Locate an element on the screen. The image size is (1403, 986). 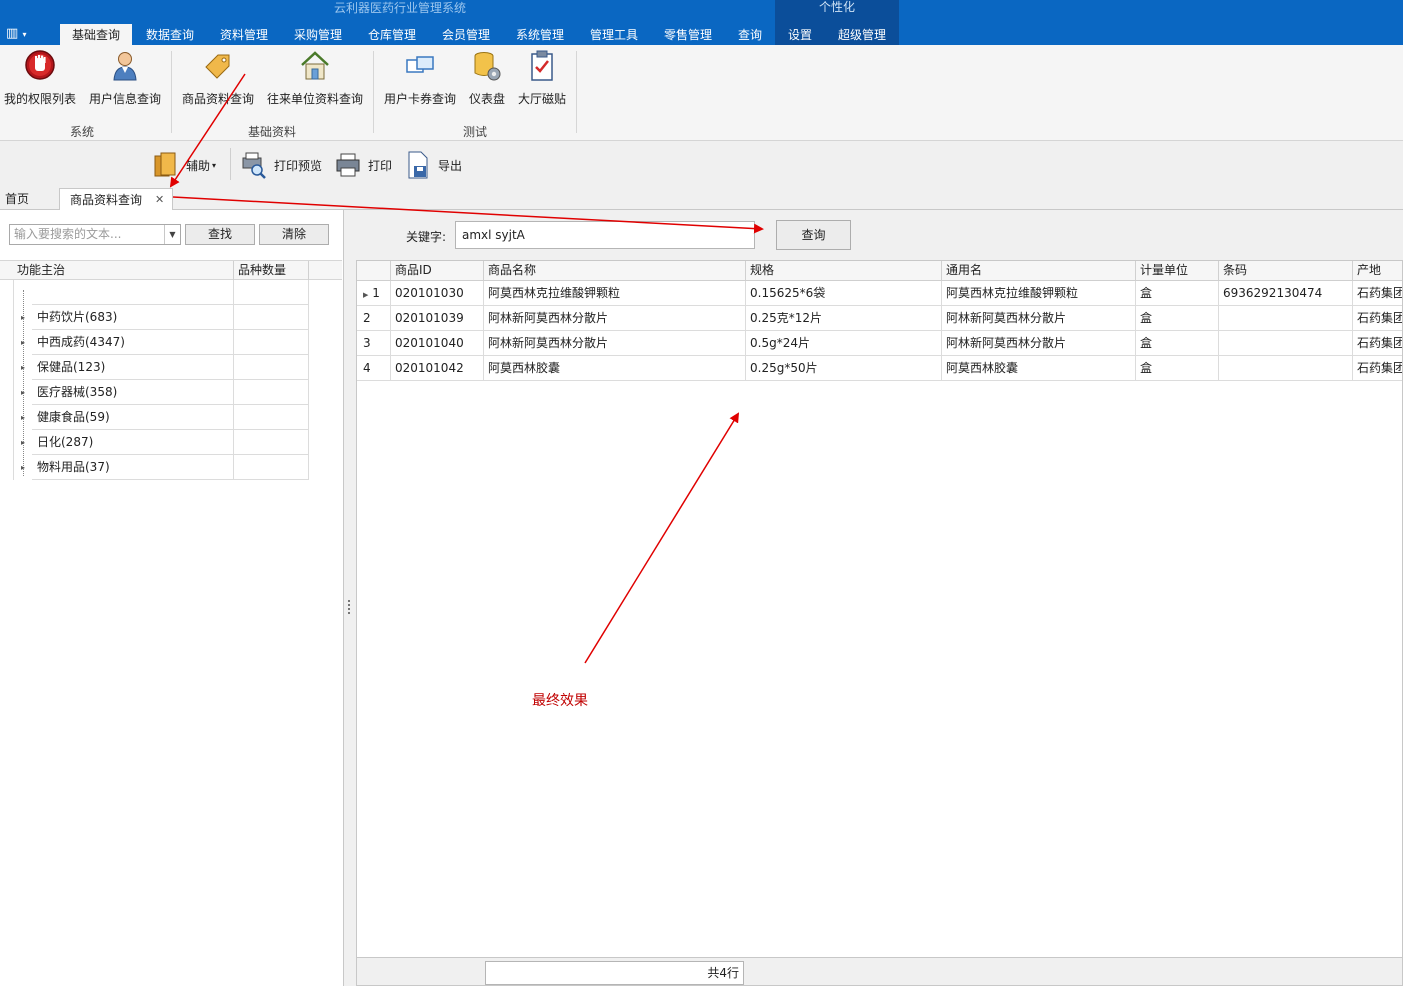
cell-barcode: 6936292130474 is located at coordinates (1285, 293).